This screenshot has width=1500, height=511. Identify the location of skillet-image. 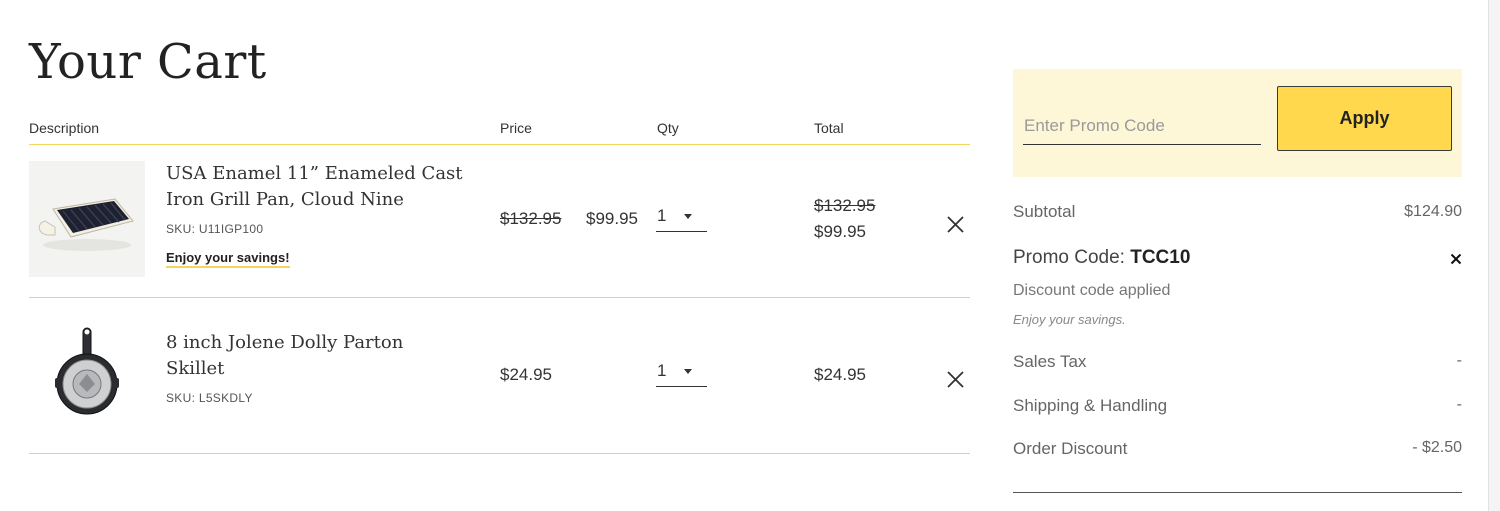
(87, 376).